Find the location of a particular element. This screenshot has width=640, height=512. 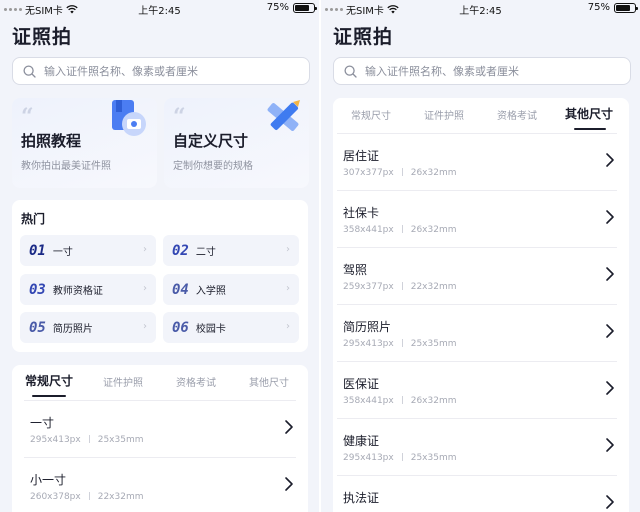

size-dimensions: 307x377px 26x32mm is located at coordinates (400, 173).